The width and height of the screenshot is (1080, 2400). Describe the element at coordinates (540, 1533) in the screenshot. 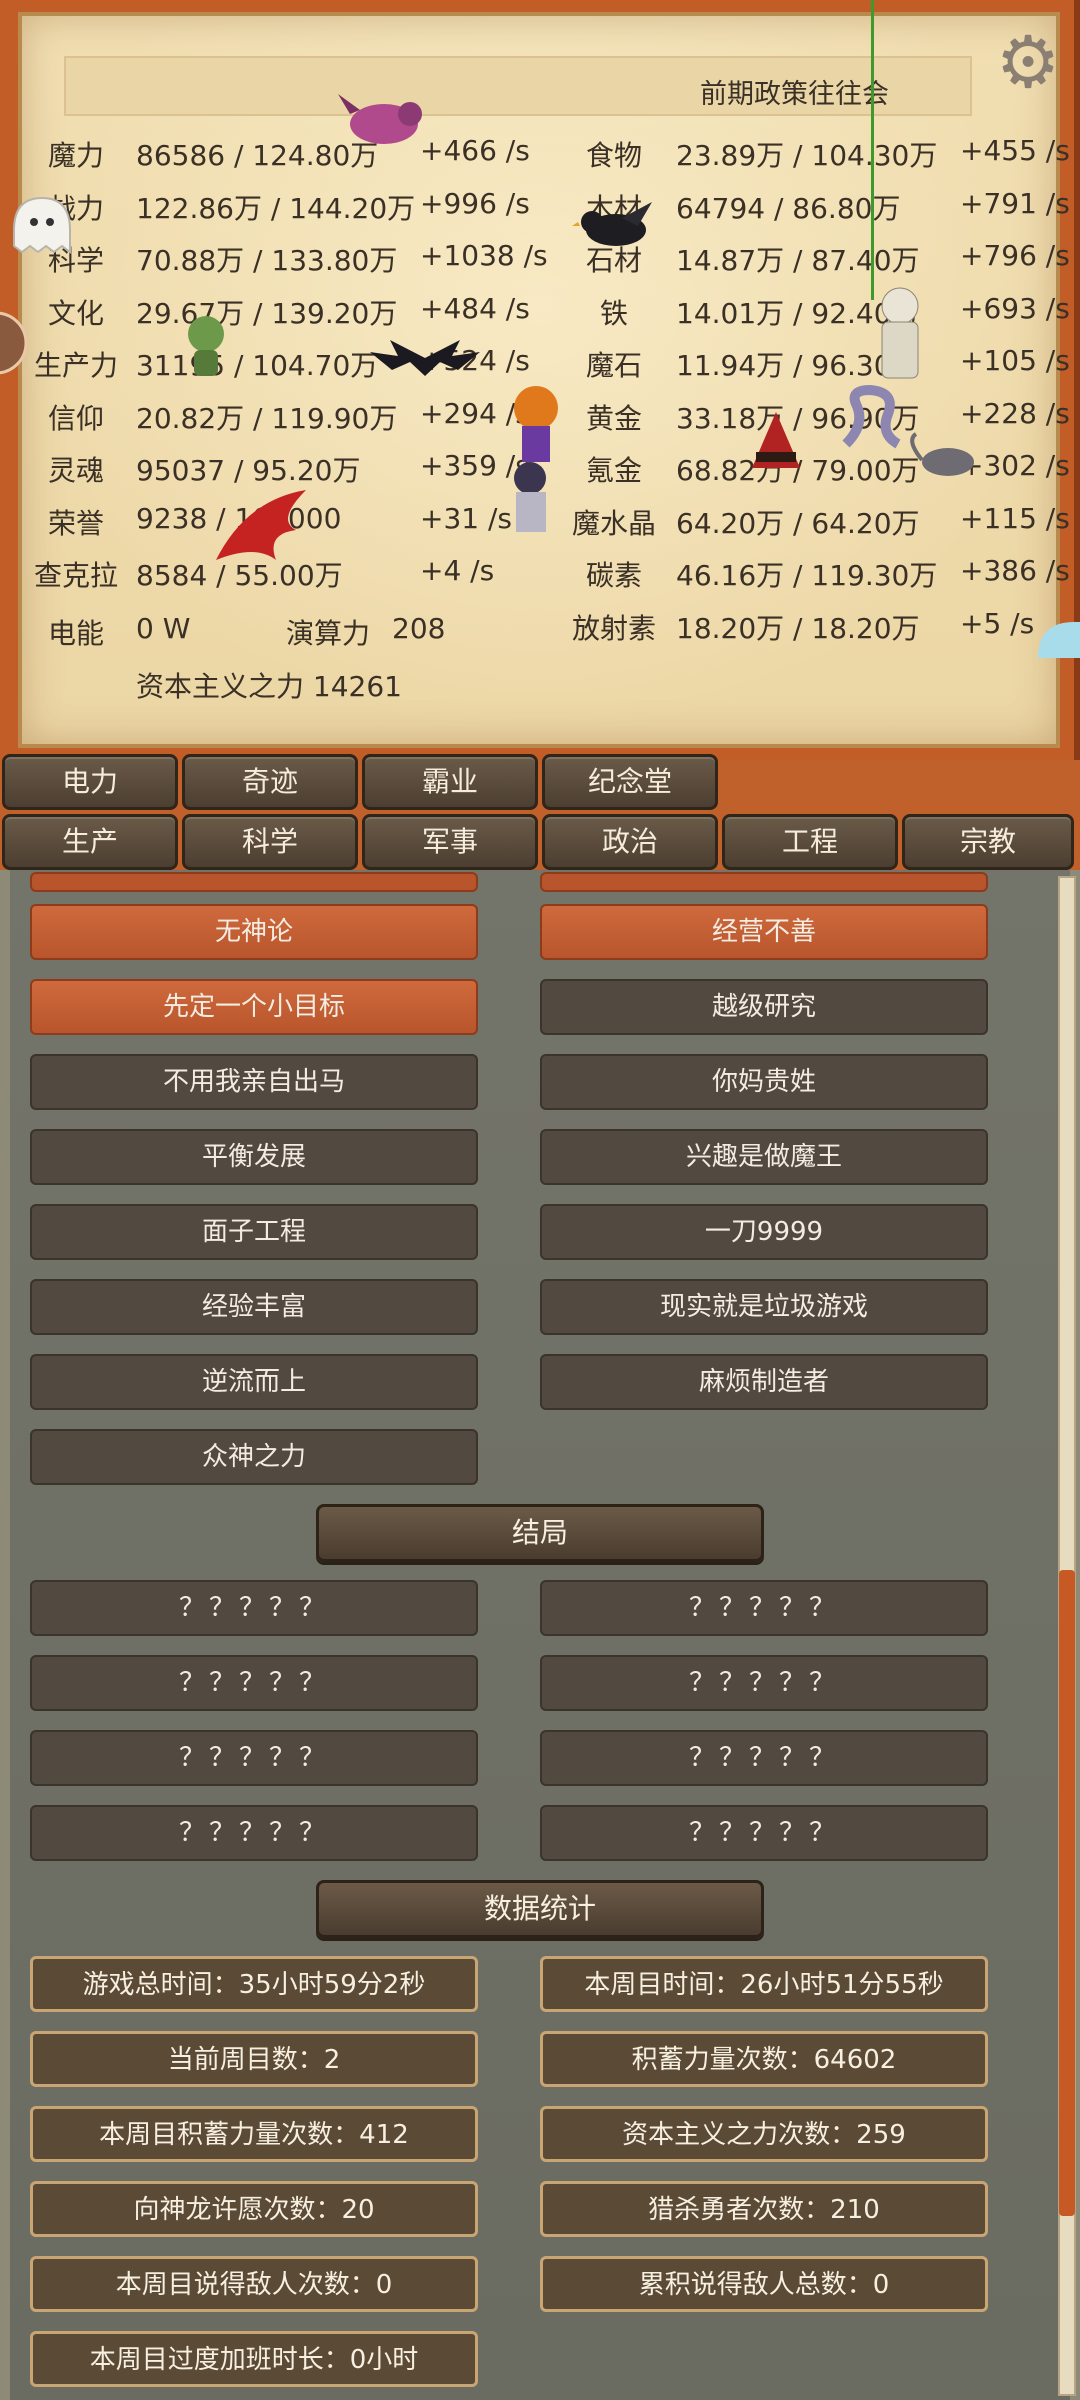

I see `endings-header: 结局` at that location.